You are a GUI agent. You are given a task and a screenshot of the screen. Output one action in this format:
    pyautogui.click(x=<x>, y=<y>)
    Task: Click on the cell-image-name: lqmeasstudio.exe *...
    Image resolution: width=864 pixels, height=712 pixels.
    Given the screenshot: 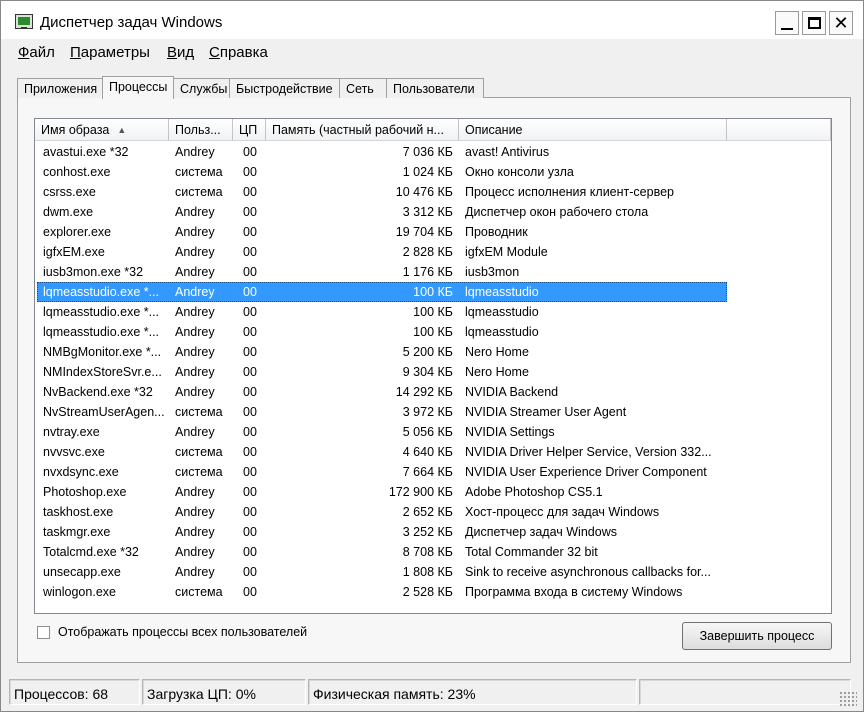 What is the action you would take?
    pyautogui.click(x=101, y=312)
    